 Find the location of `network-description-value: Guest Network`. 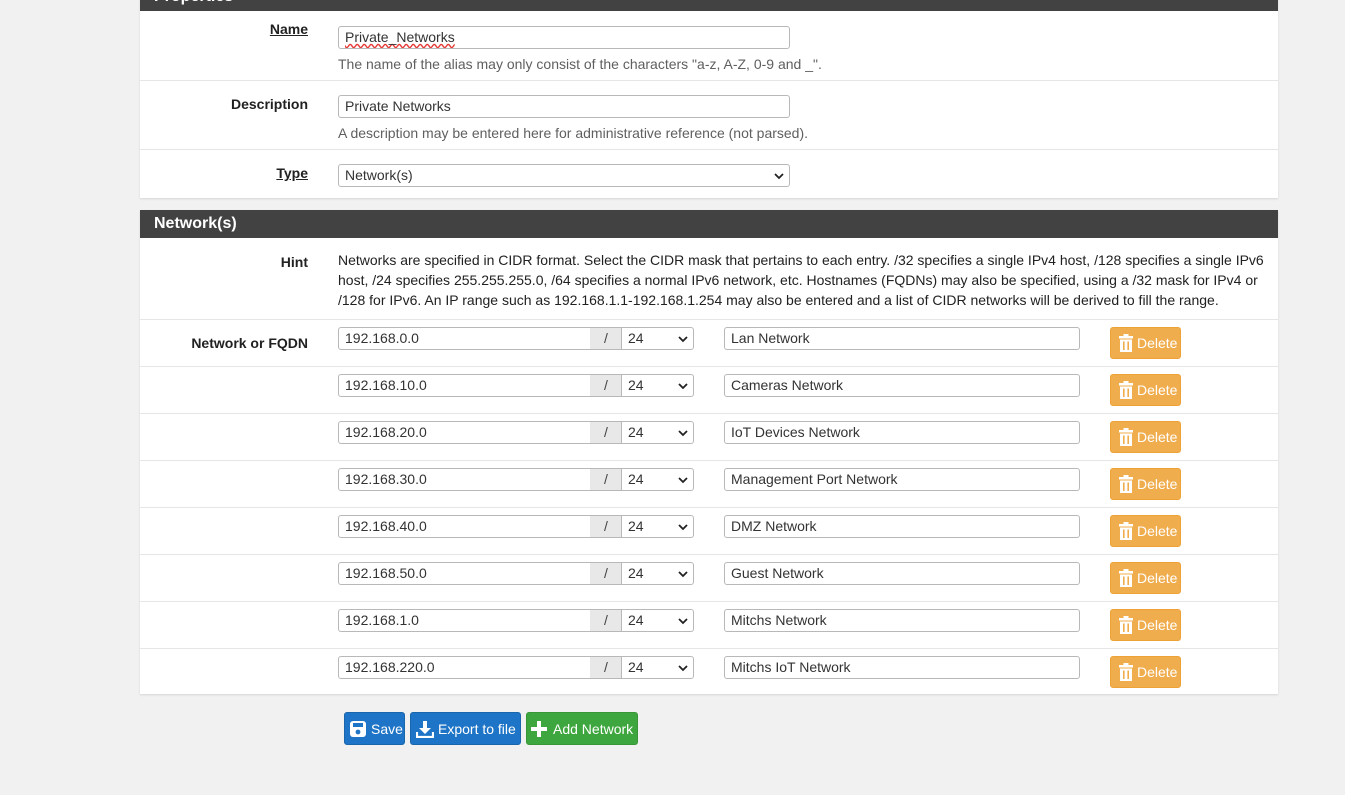

network-description-value: Guest Network is located at coordinates (777, 573).